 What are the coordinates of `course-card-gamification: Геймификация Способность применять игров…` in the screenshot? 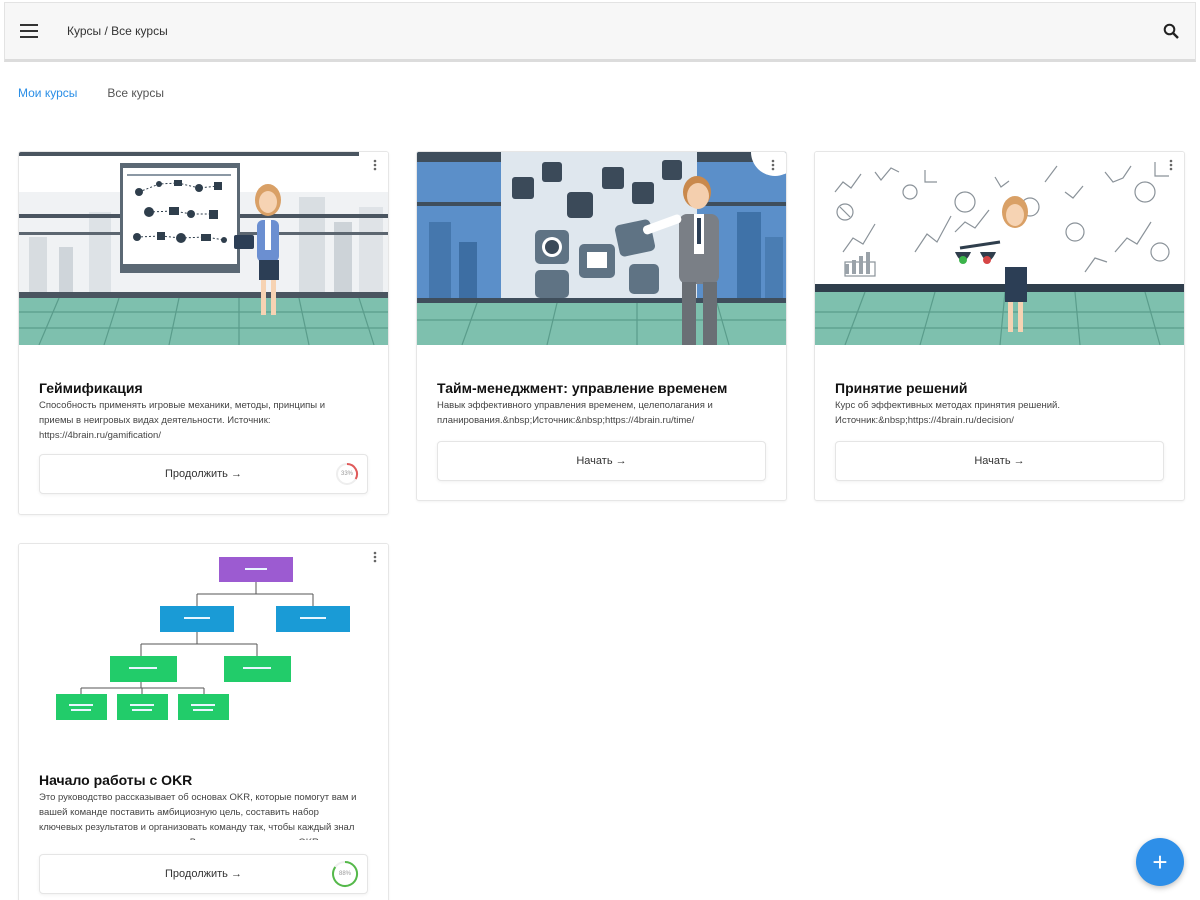 It's located at (203, 333).